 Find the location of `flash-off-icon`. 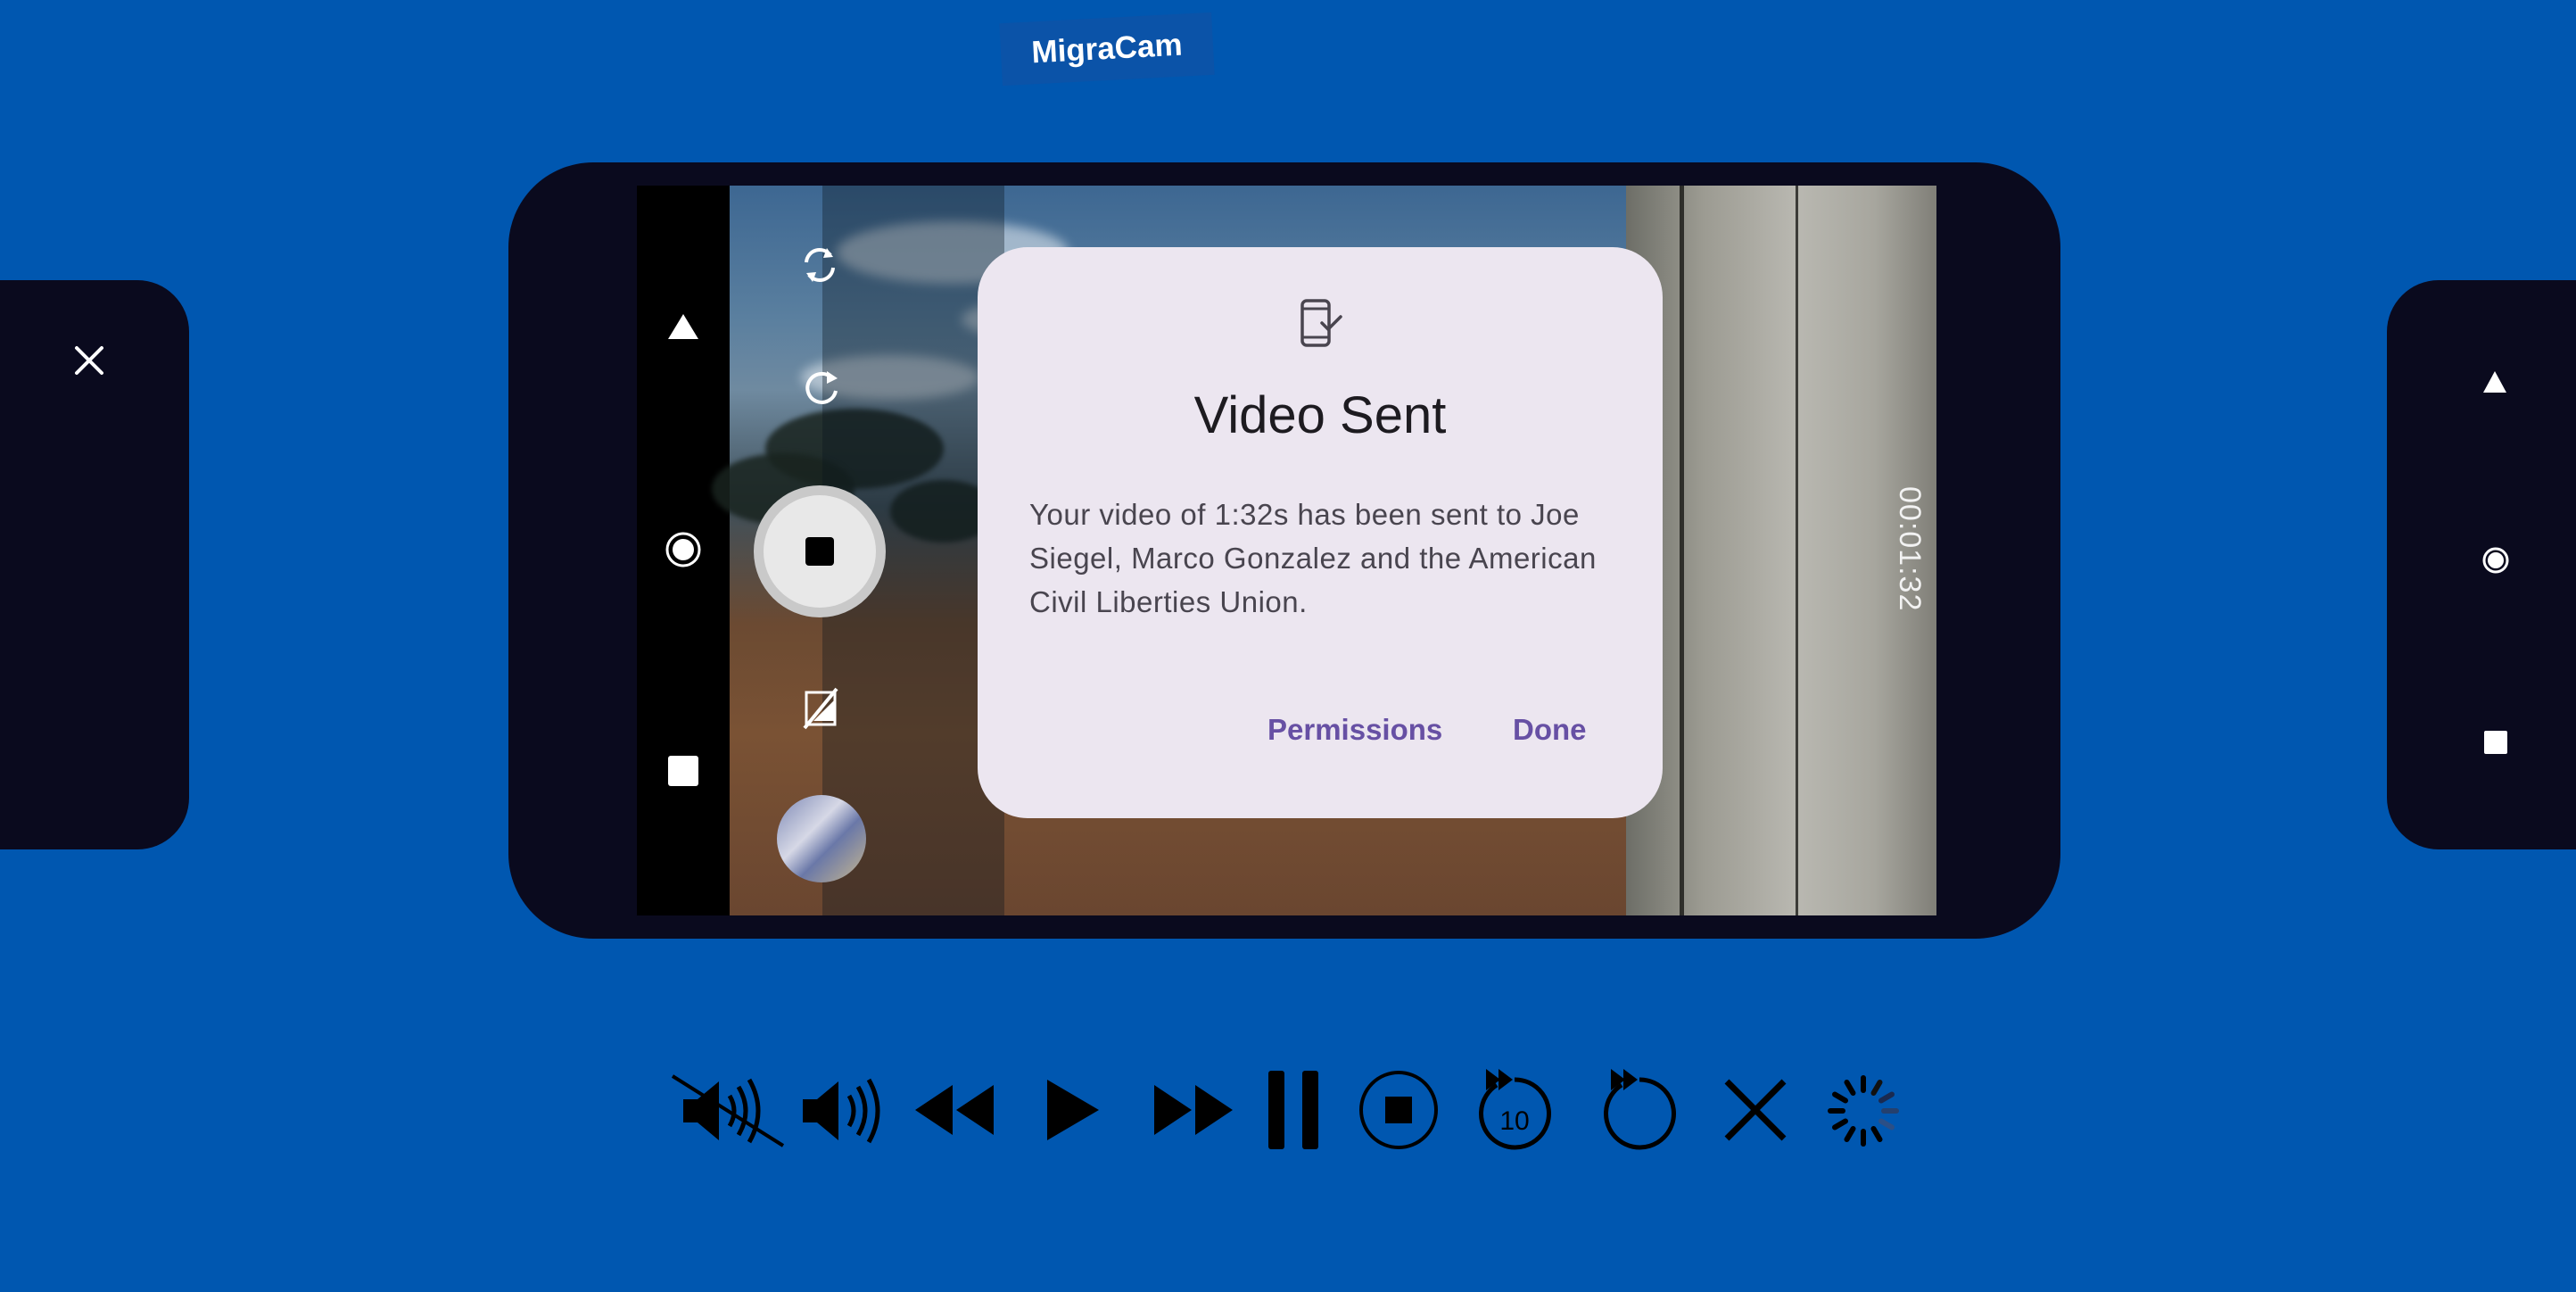

flash-off-icon is located at coordinates (821, 708).